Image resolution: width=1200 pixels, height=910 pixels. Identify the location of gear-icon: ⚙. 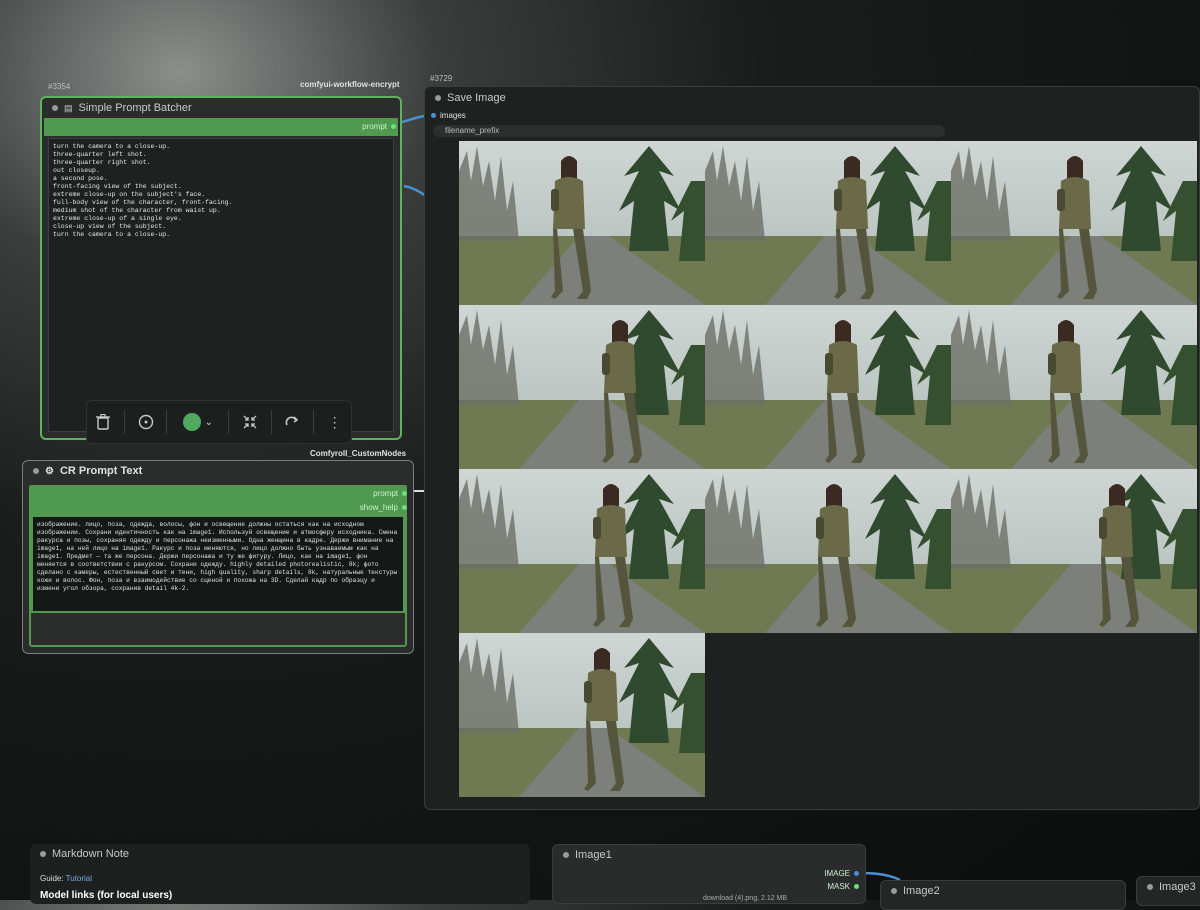
(49, 471).